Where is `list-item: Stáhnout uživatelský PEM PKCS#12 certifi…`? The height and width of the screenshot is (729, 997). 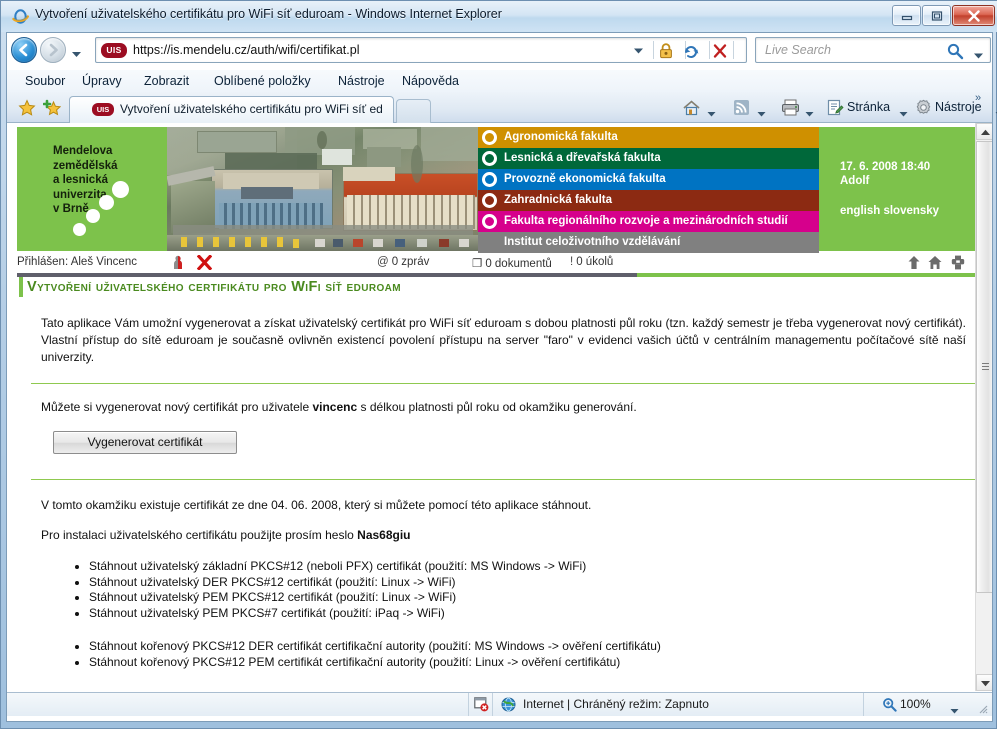 list-item: Stáhnout uživatelský PEM PKCS#12 certifi… is located at coordinates (507, 598).